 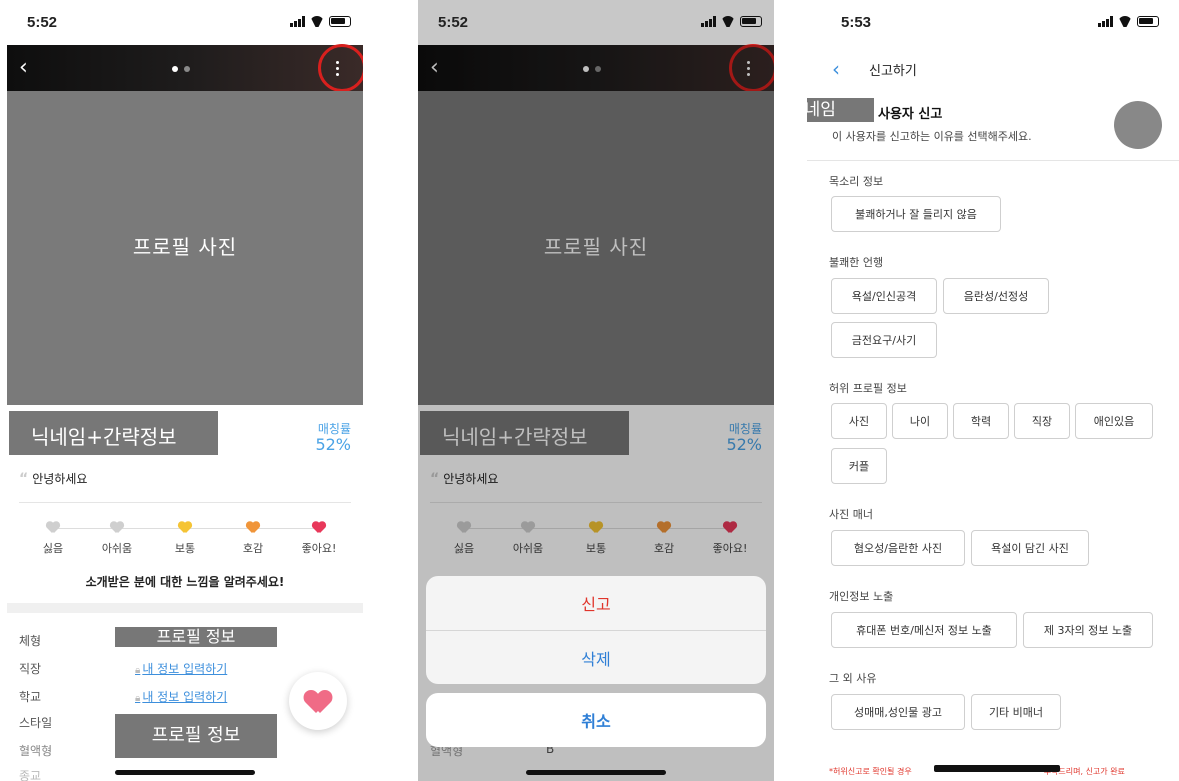 I want to click on photo-page-indicator, so click(x=181, y=69).